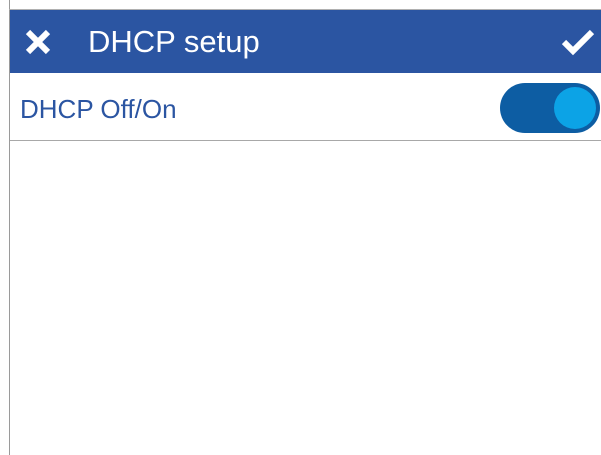  Describe the element at coordinates (305, 107) in the screenshot. I see `dhcp-setting-row: DHCP Off/On` at that location.